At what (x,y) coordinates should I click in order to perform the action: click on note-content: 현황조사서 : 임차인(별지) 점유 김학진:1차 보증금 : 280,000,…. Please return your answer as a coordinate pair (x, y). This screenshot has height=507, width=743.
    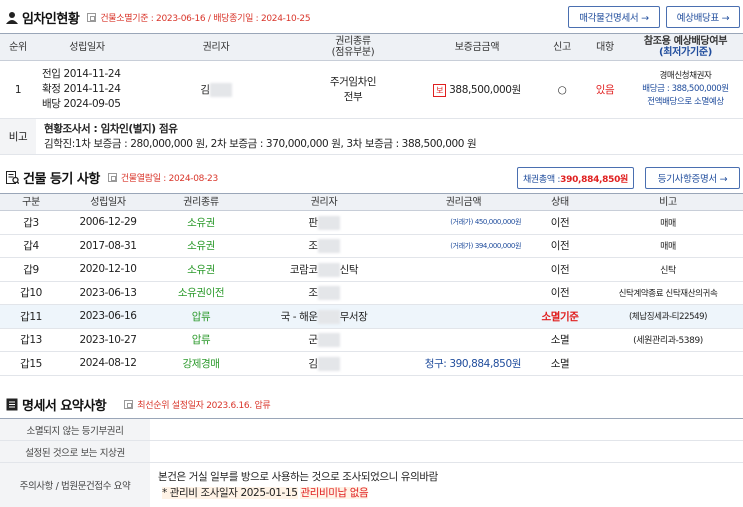
    Looking at the image, I should click on (389, 136).